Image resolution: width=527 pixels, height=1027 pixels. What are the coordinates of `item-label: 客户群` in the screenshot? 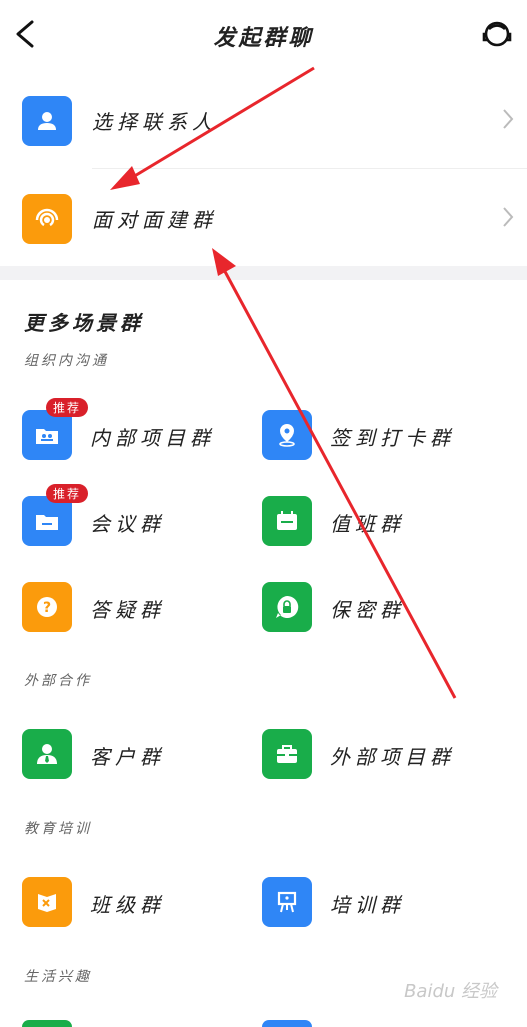 It's located at (127, 757).